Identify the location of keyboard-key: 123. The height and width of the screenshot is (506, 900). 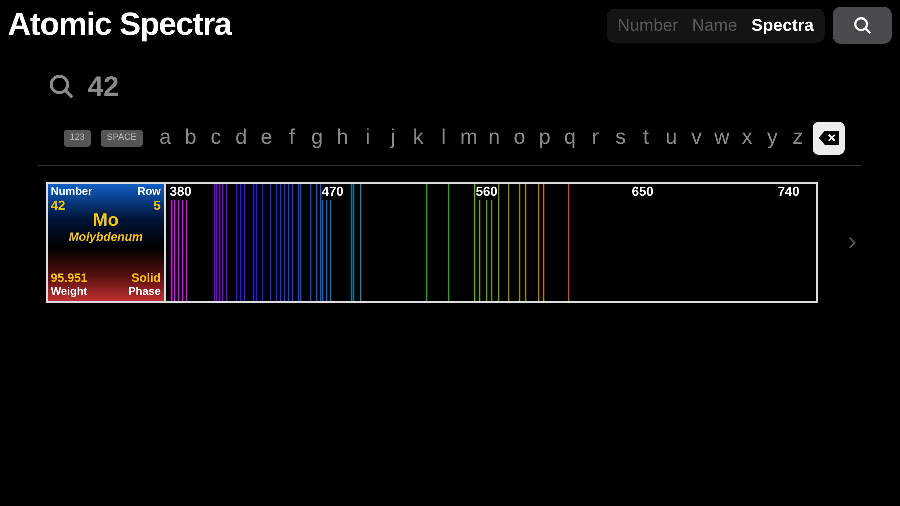
(78, 138).